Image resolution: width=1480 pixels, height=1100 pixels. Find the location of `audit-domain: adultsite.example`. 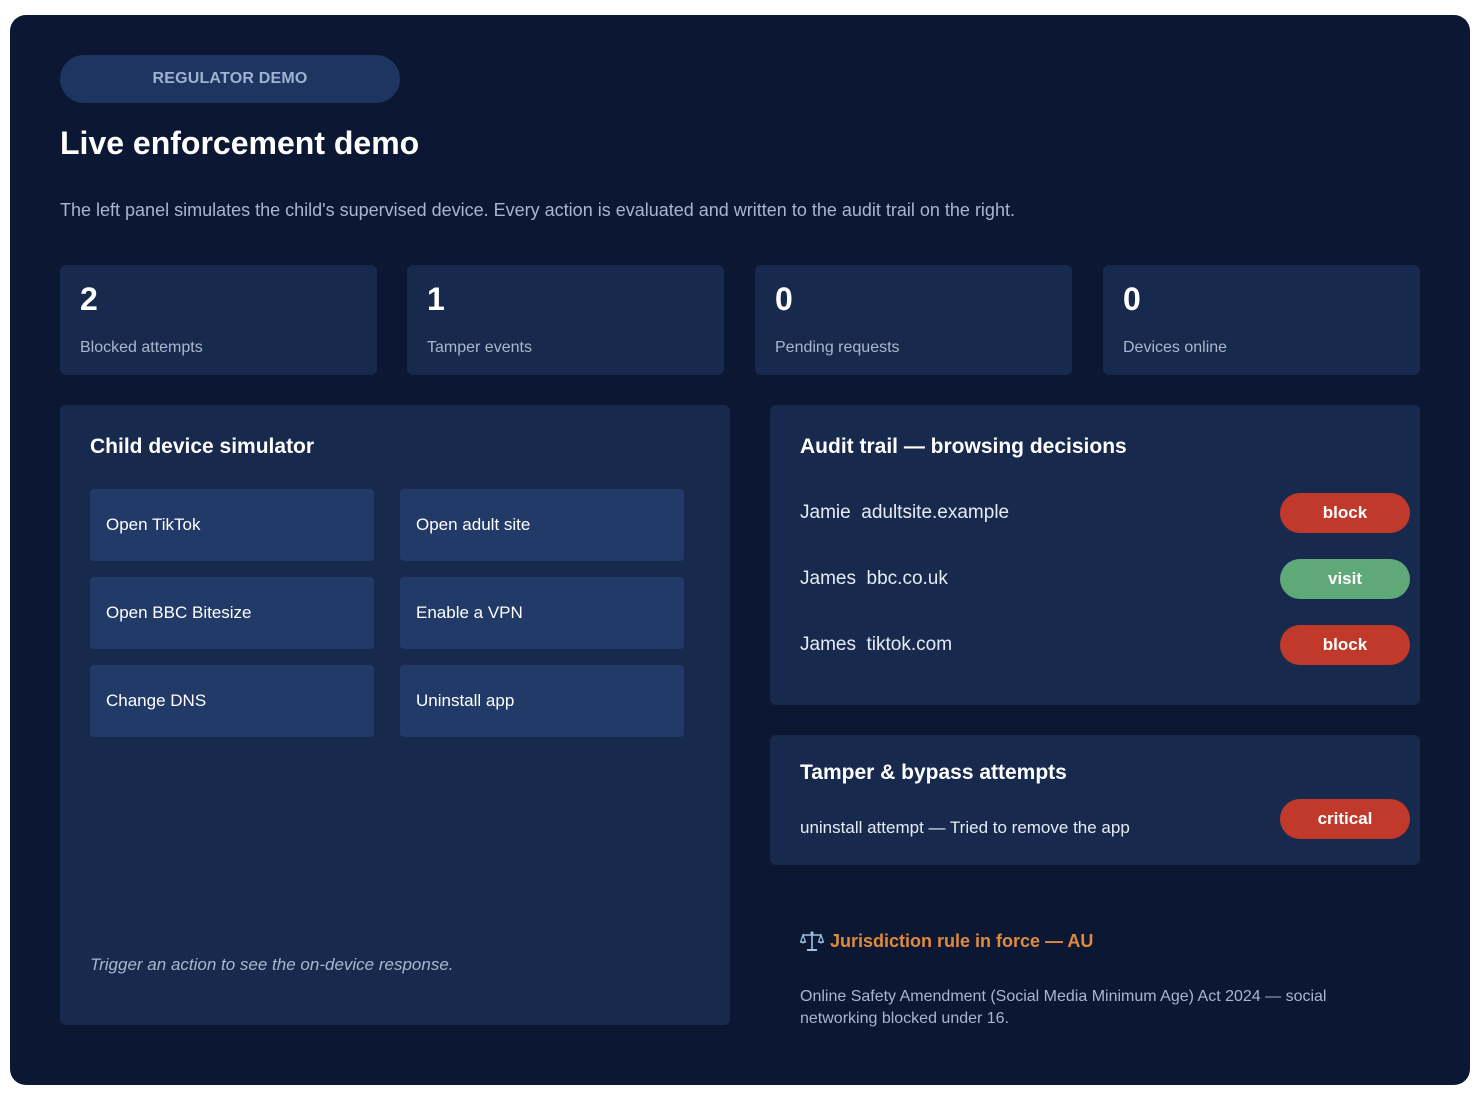

audit-domain: adultsite.example is located at coordinates (935, 512).